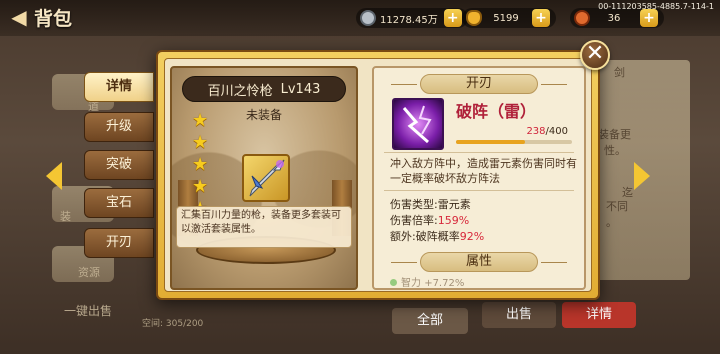  I want to click on tab-detail: 详情, so click(119, 87).